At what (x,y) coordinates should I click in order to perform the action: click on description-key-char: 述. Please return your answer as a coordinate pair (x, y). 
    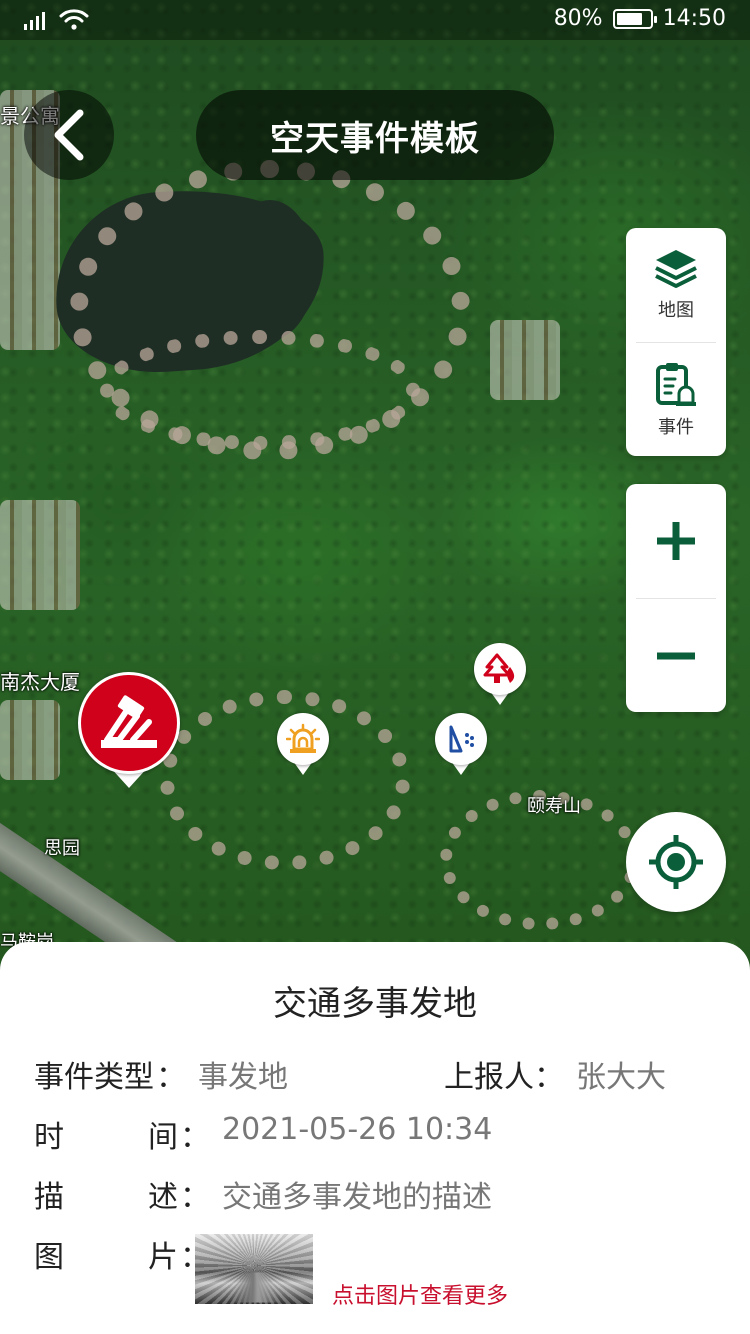
    Looking at the image, I should click on (163, 1197).